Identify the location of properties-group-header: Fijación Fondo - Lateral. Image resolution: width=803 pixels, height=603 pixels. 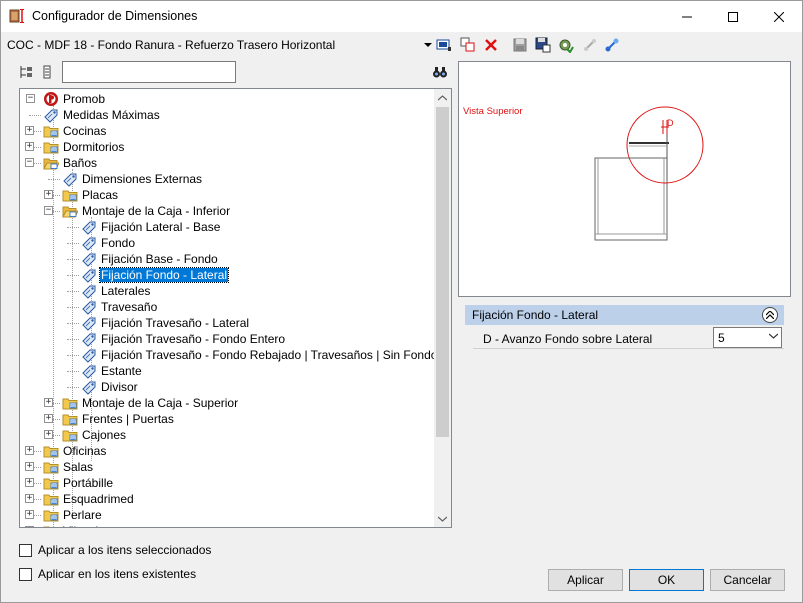
(624, 315).